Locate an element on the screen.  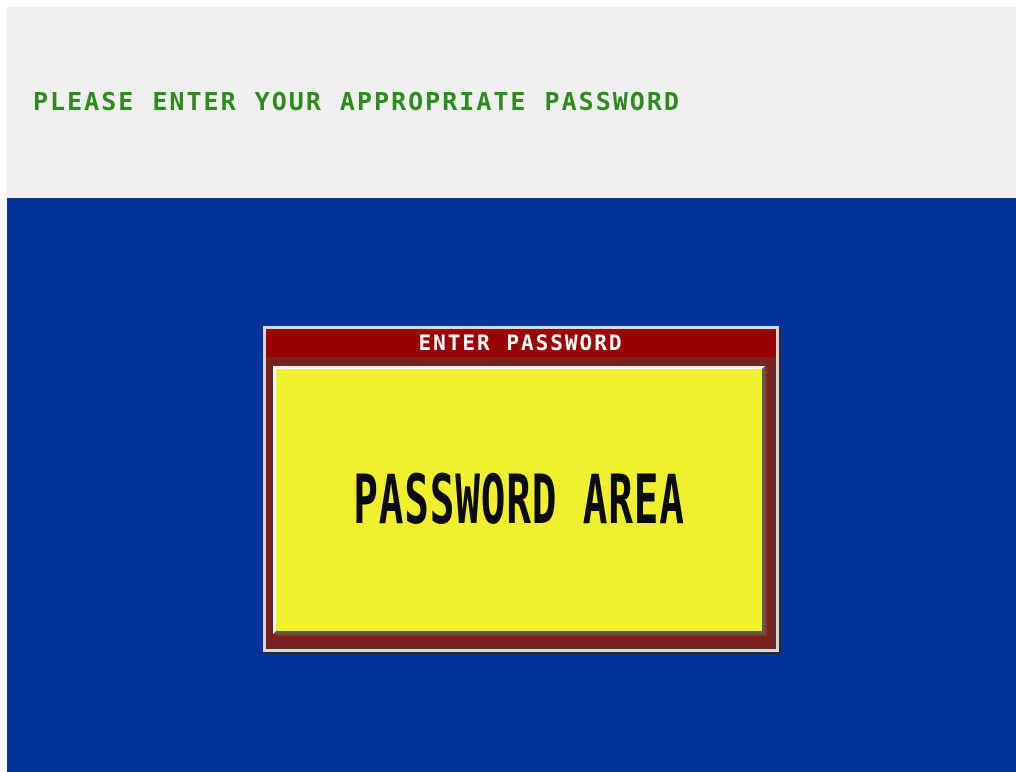
password-area-label: PASSWORD AREA is located at coordinates (519, 500).